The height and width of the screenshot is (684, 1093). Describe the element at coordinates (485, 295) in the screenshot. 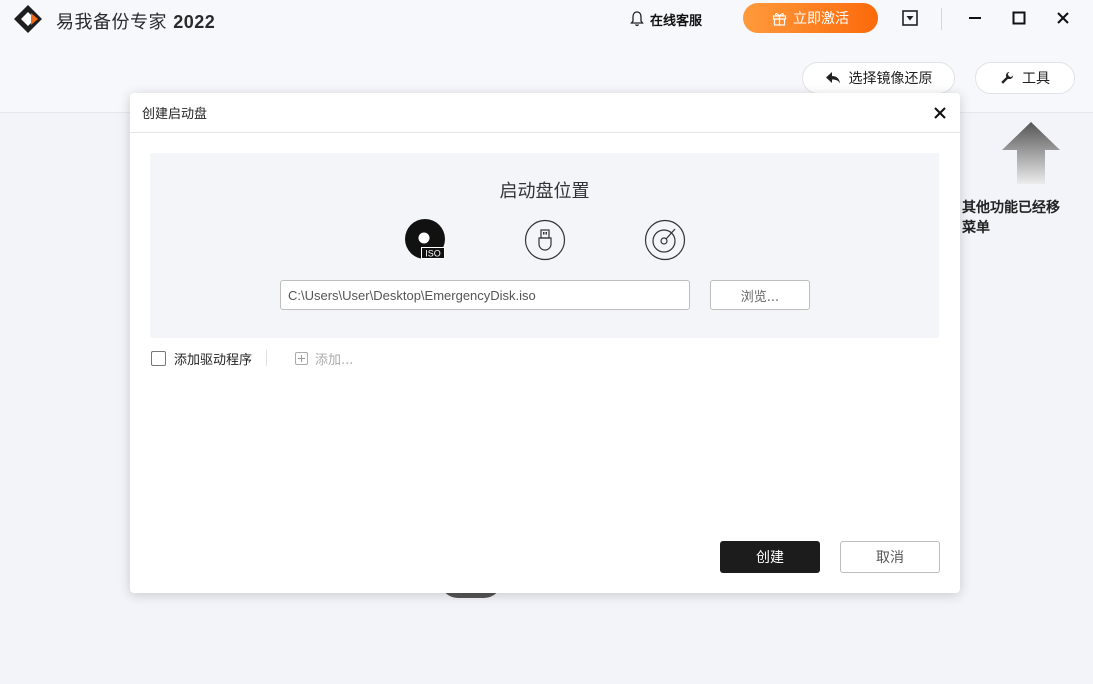

I see `iso-path-input` at that location.